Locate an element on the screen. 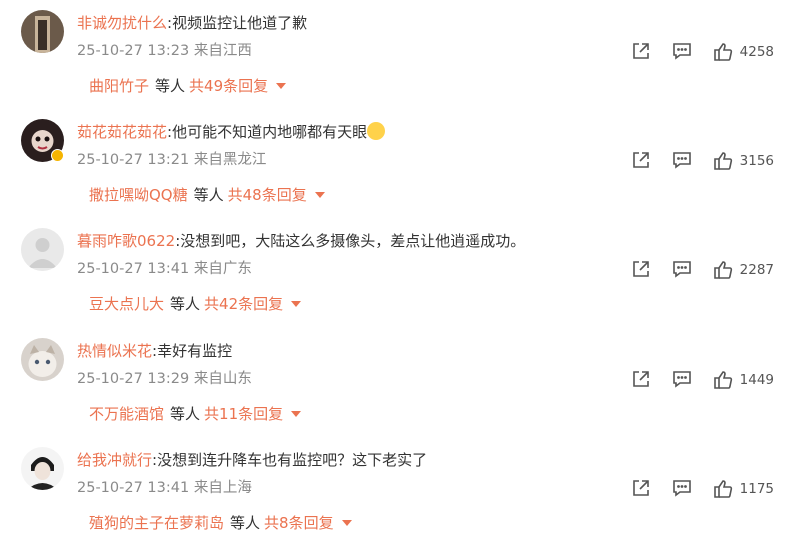  like-button: 2287 is located at coordinates (743, 270).